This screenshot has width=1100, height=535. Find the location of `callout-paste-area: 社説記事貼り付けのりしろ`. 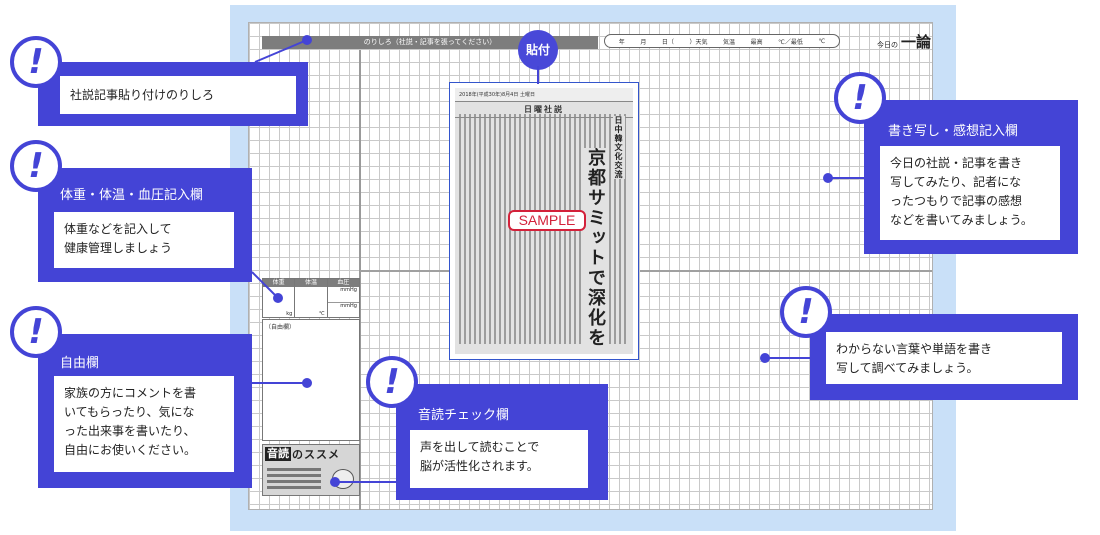

callout-paste-area: 社説記事貼り付けのりしろ is located at coordinates (173, 94).